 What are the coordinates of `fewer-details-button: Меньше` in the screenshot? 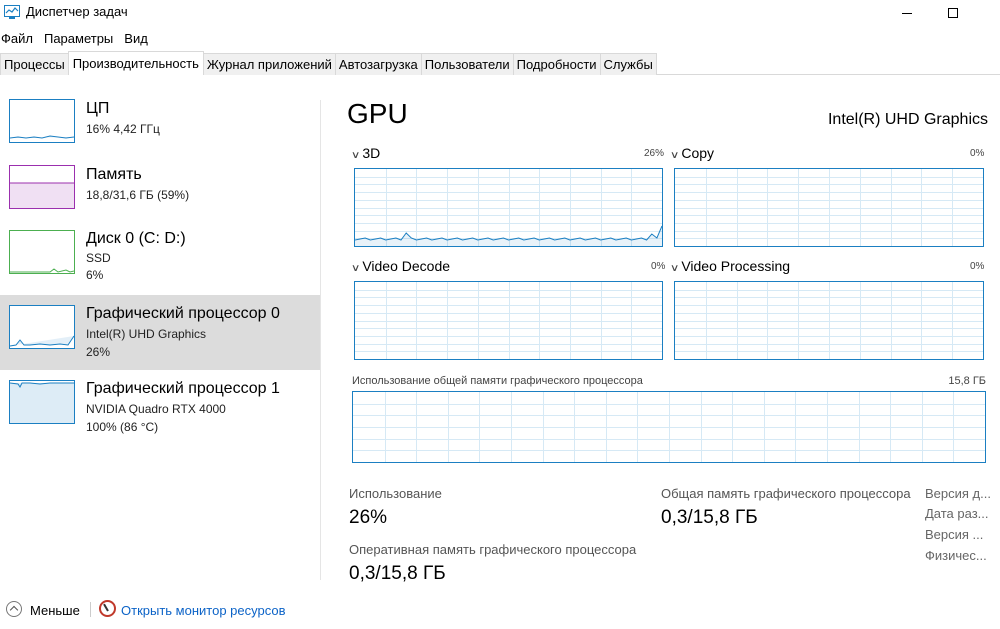 It's located at (55, 610).